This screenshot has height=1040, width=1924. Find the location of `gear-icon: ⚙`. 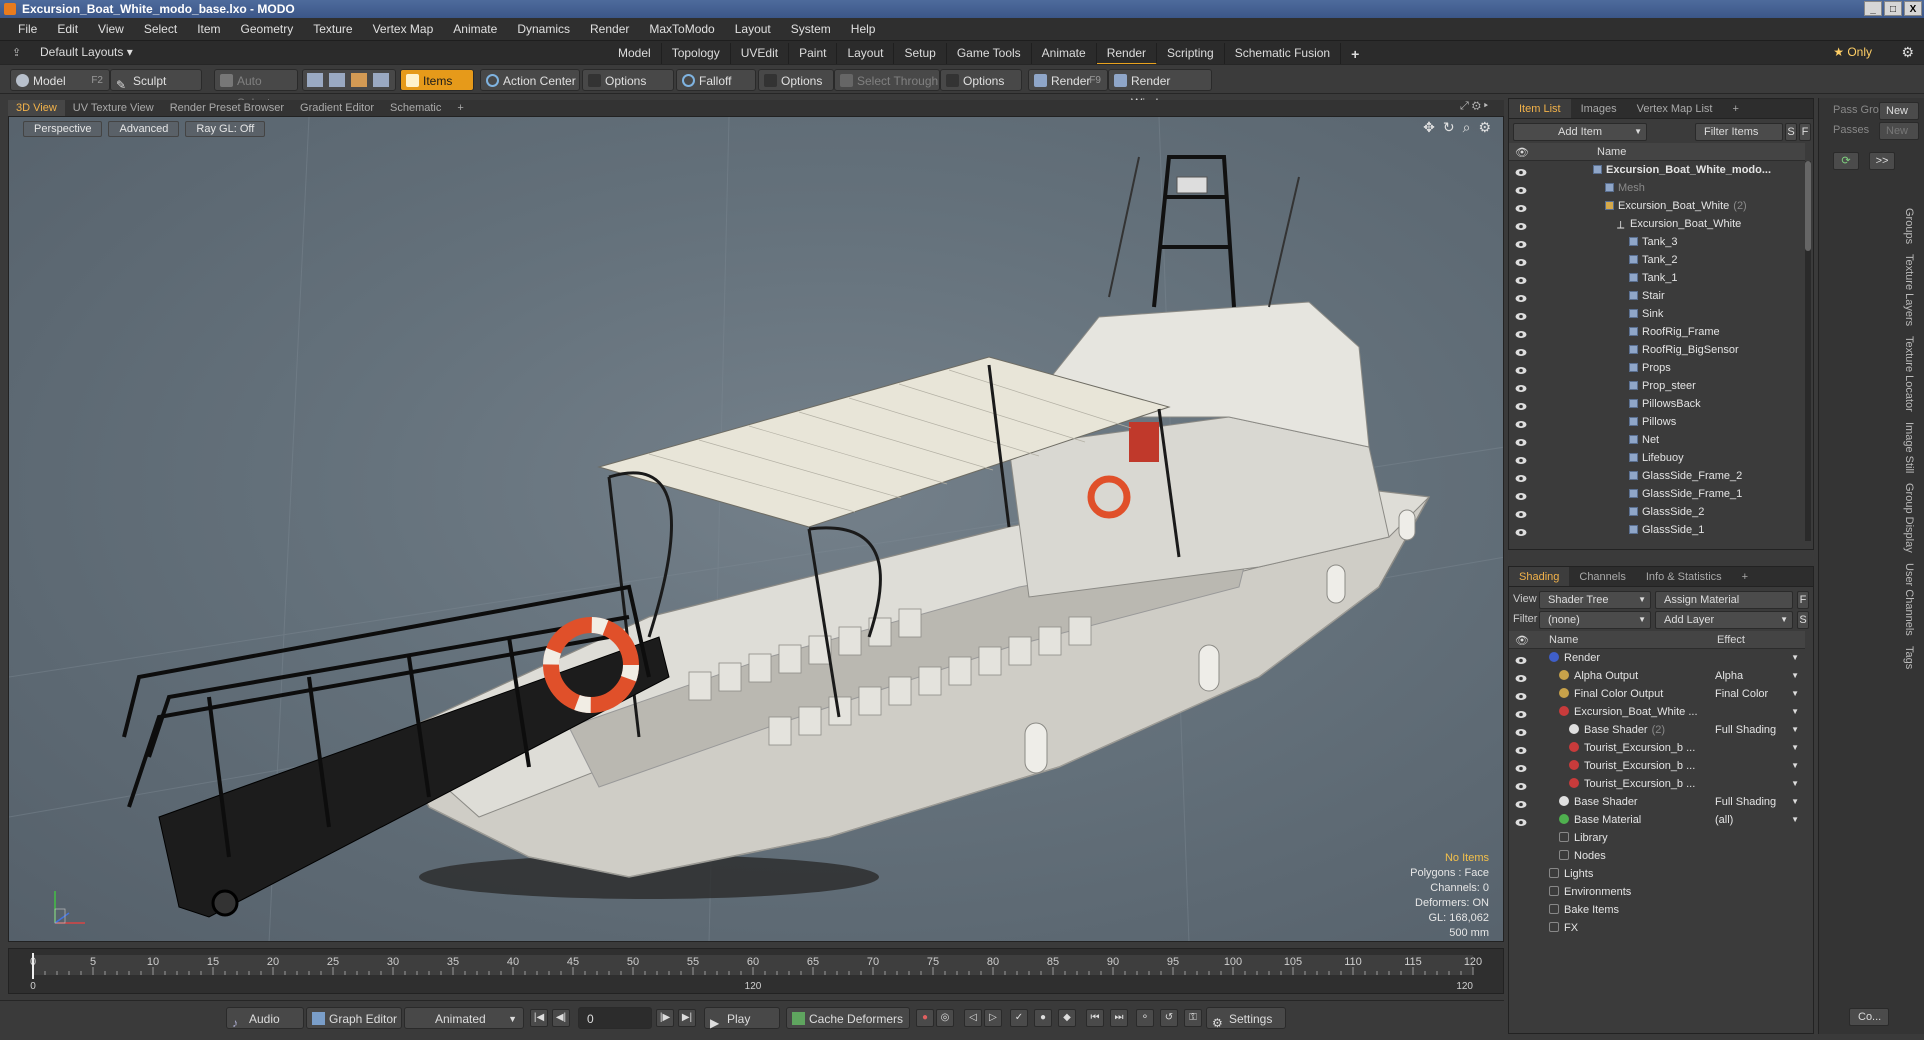

gear-icon: ⚙ is located at coordinates (1907, 52).